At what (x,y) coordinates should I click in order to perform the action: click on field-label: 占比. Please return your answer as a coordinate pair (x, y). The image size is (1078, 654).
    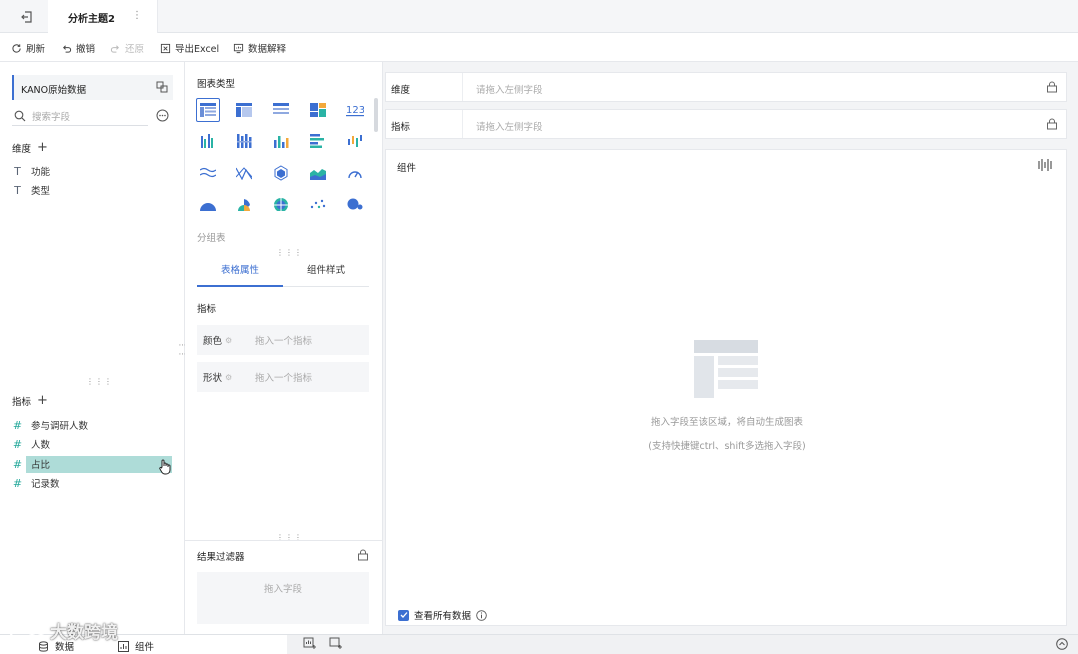
    Looking at the image, I should click on (41, 465).